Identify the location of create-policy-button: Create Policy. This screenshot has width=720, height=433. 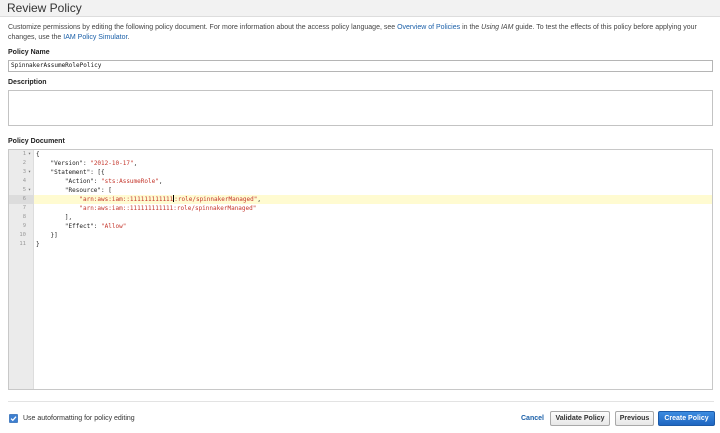
(686, 418).